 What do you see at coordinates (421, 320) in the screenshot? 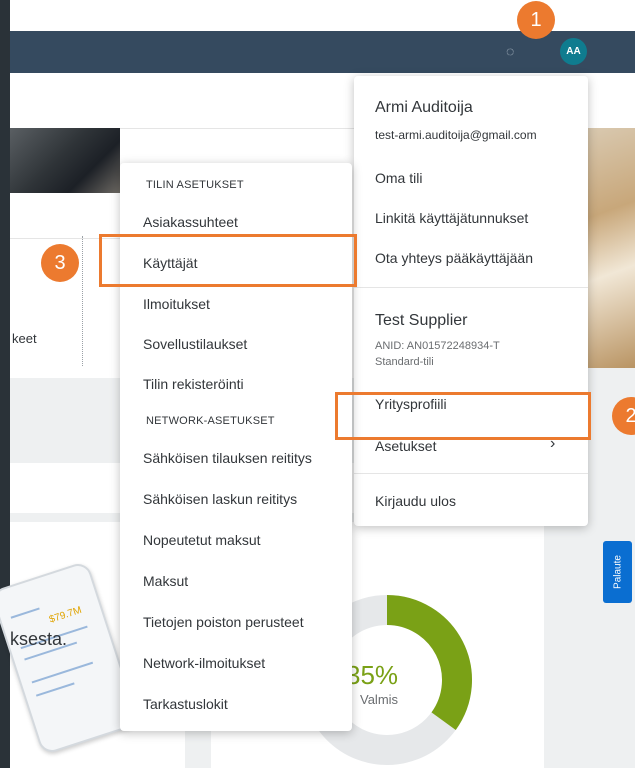
I see `company-name: Test Supplier` at bounding box center [421, 320].